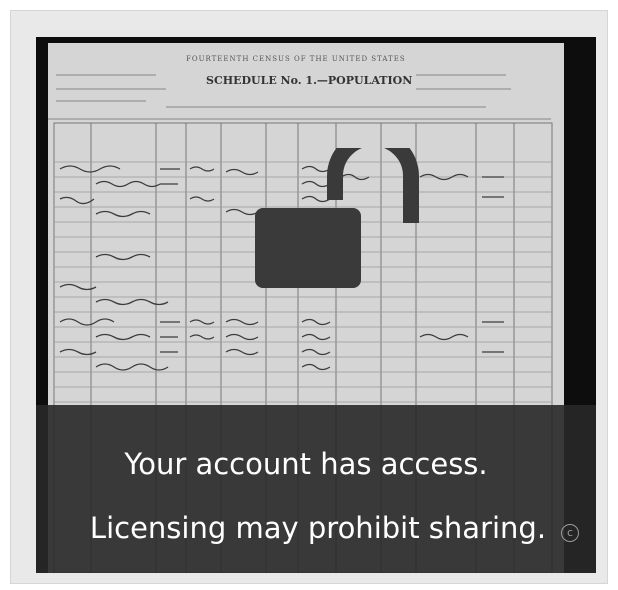 The image size is (618, 590). I want to click on access-message: Your account has access., so click(306, 464).